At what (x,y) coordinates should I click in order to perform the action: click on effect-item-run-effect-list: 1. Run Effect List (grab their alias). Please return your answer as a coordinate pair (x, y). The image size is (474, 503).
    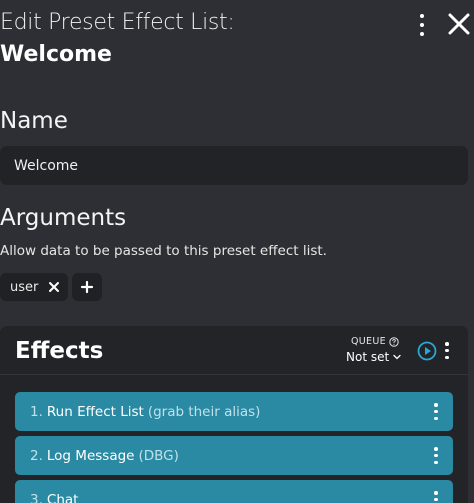
    Looking at the image, I should click on (234, 411).